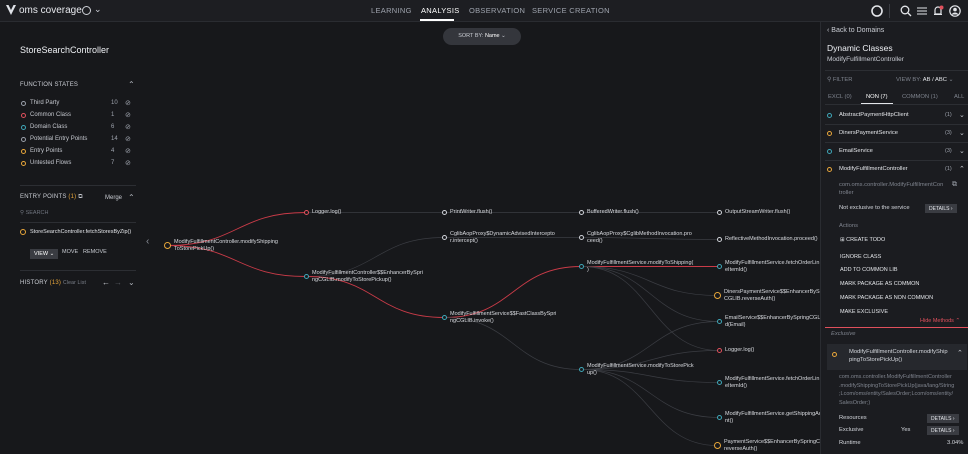 This screenshot has width=968, height=454. Describe the element at coordinates (962, 169) in the screenshot. I see `chevron-up-icon: ⌃` at that location.